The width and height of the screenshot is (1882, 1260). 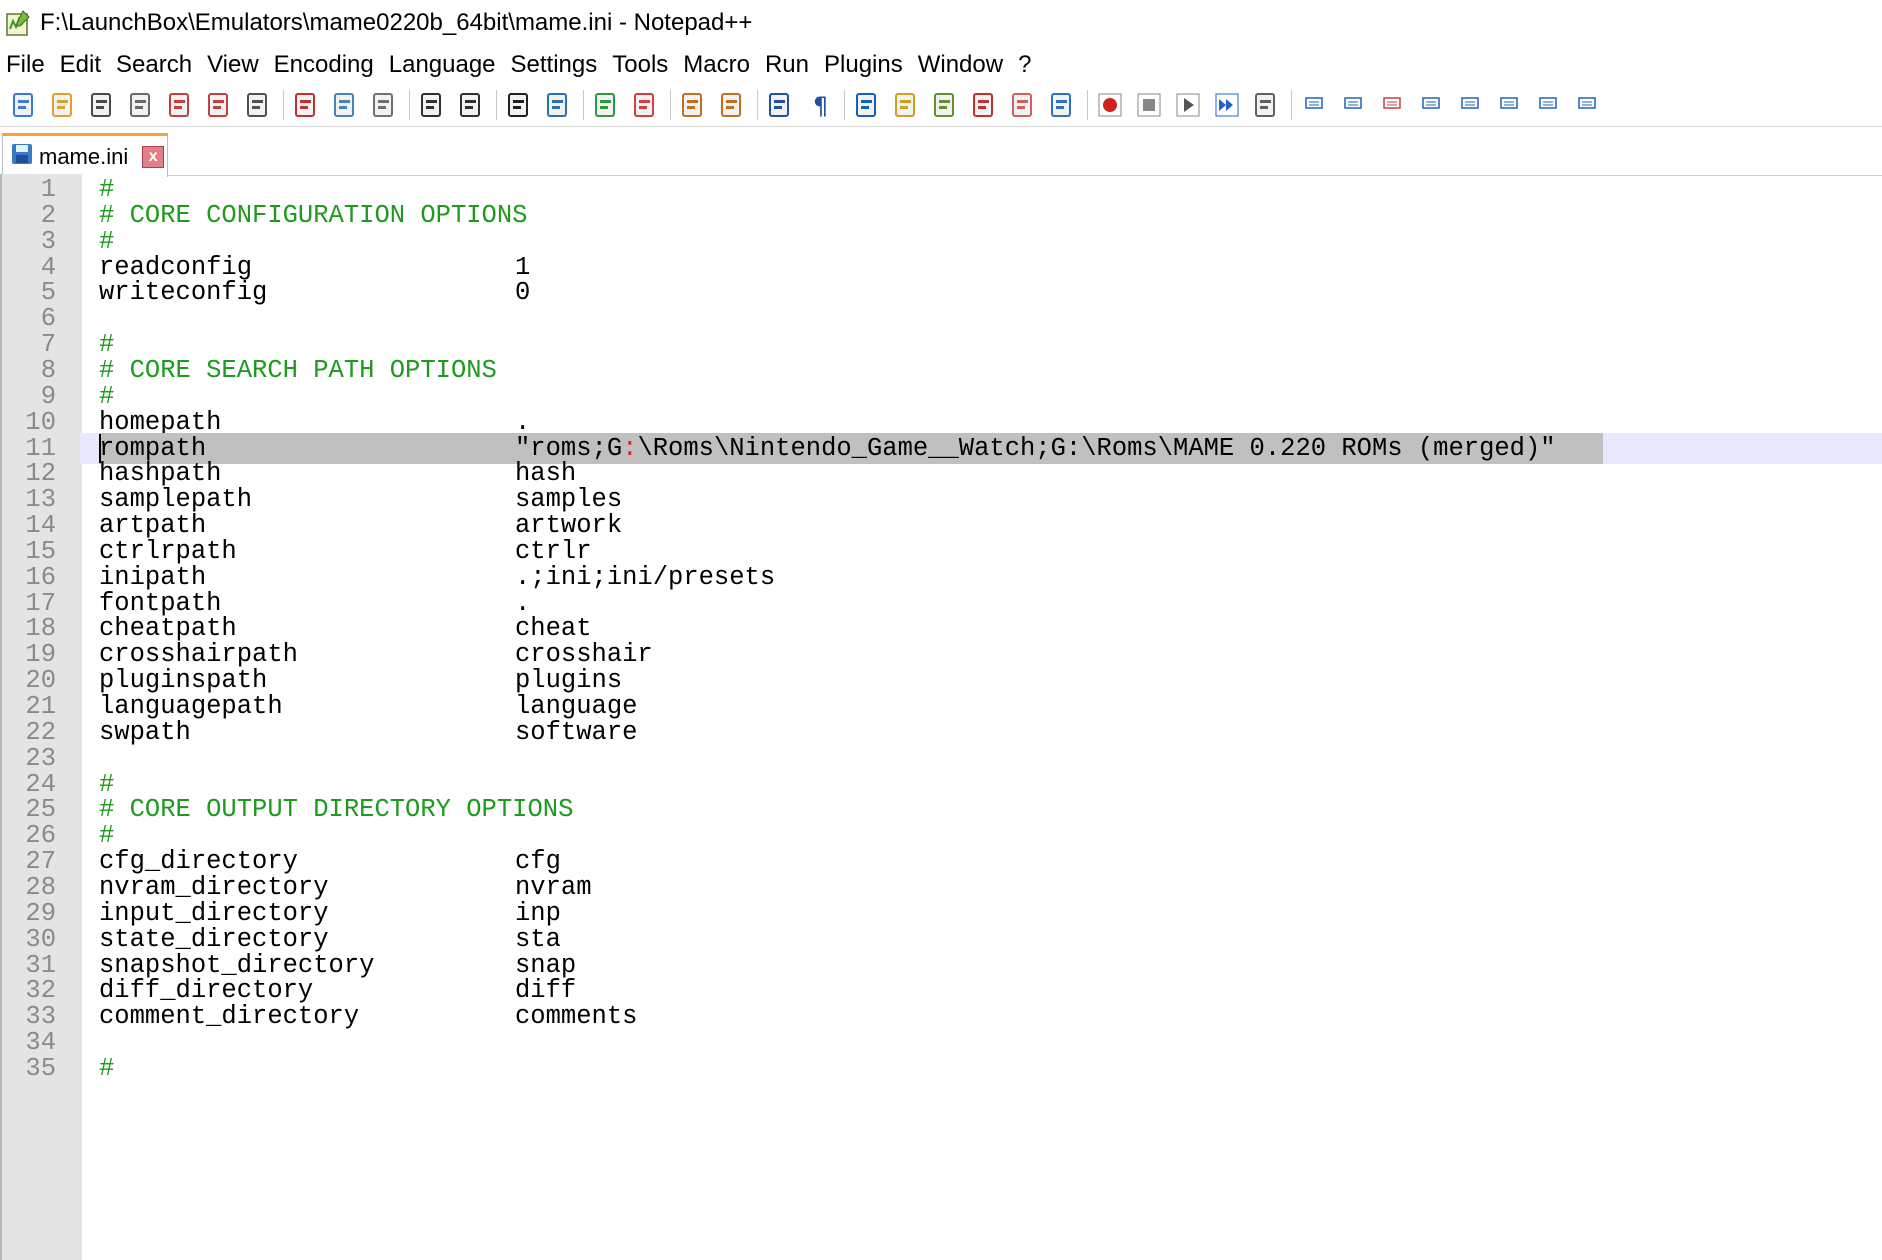 What do you see at coordinates (1110, 105) in the screenshot?
I see `record-macro-icon` at bounding box center [1110, 105].